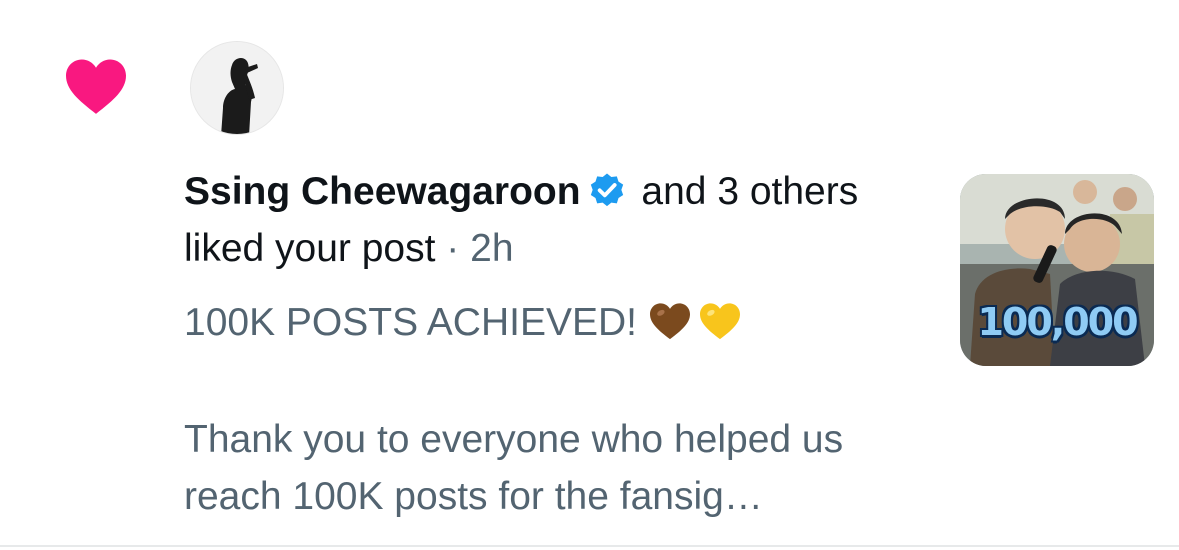 The height and width of the screenshot is (550, 1179). What do you see at coordinates (719, 321) in the screenshot?
I see `yellow-heart-icon` at bounding box center [719, 321].